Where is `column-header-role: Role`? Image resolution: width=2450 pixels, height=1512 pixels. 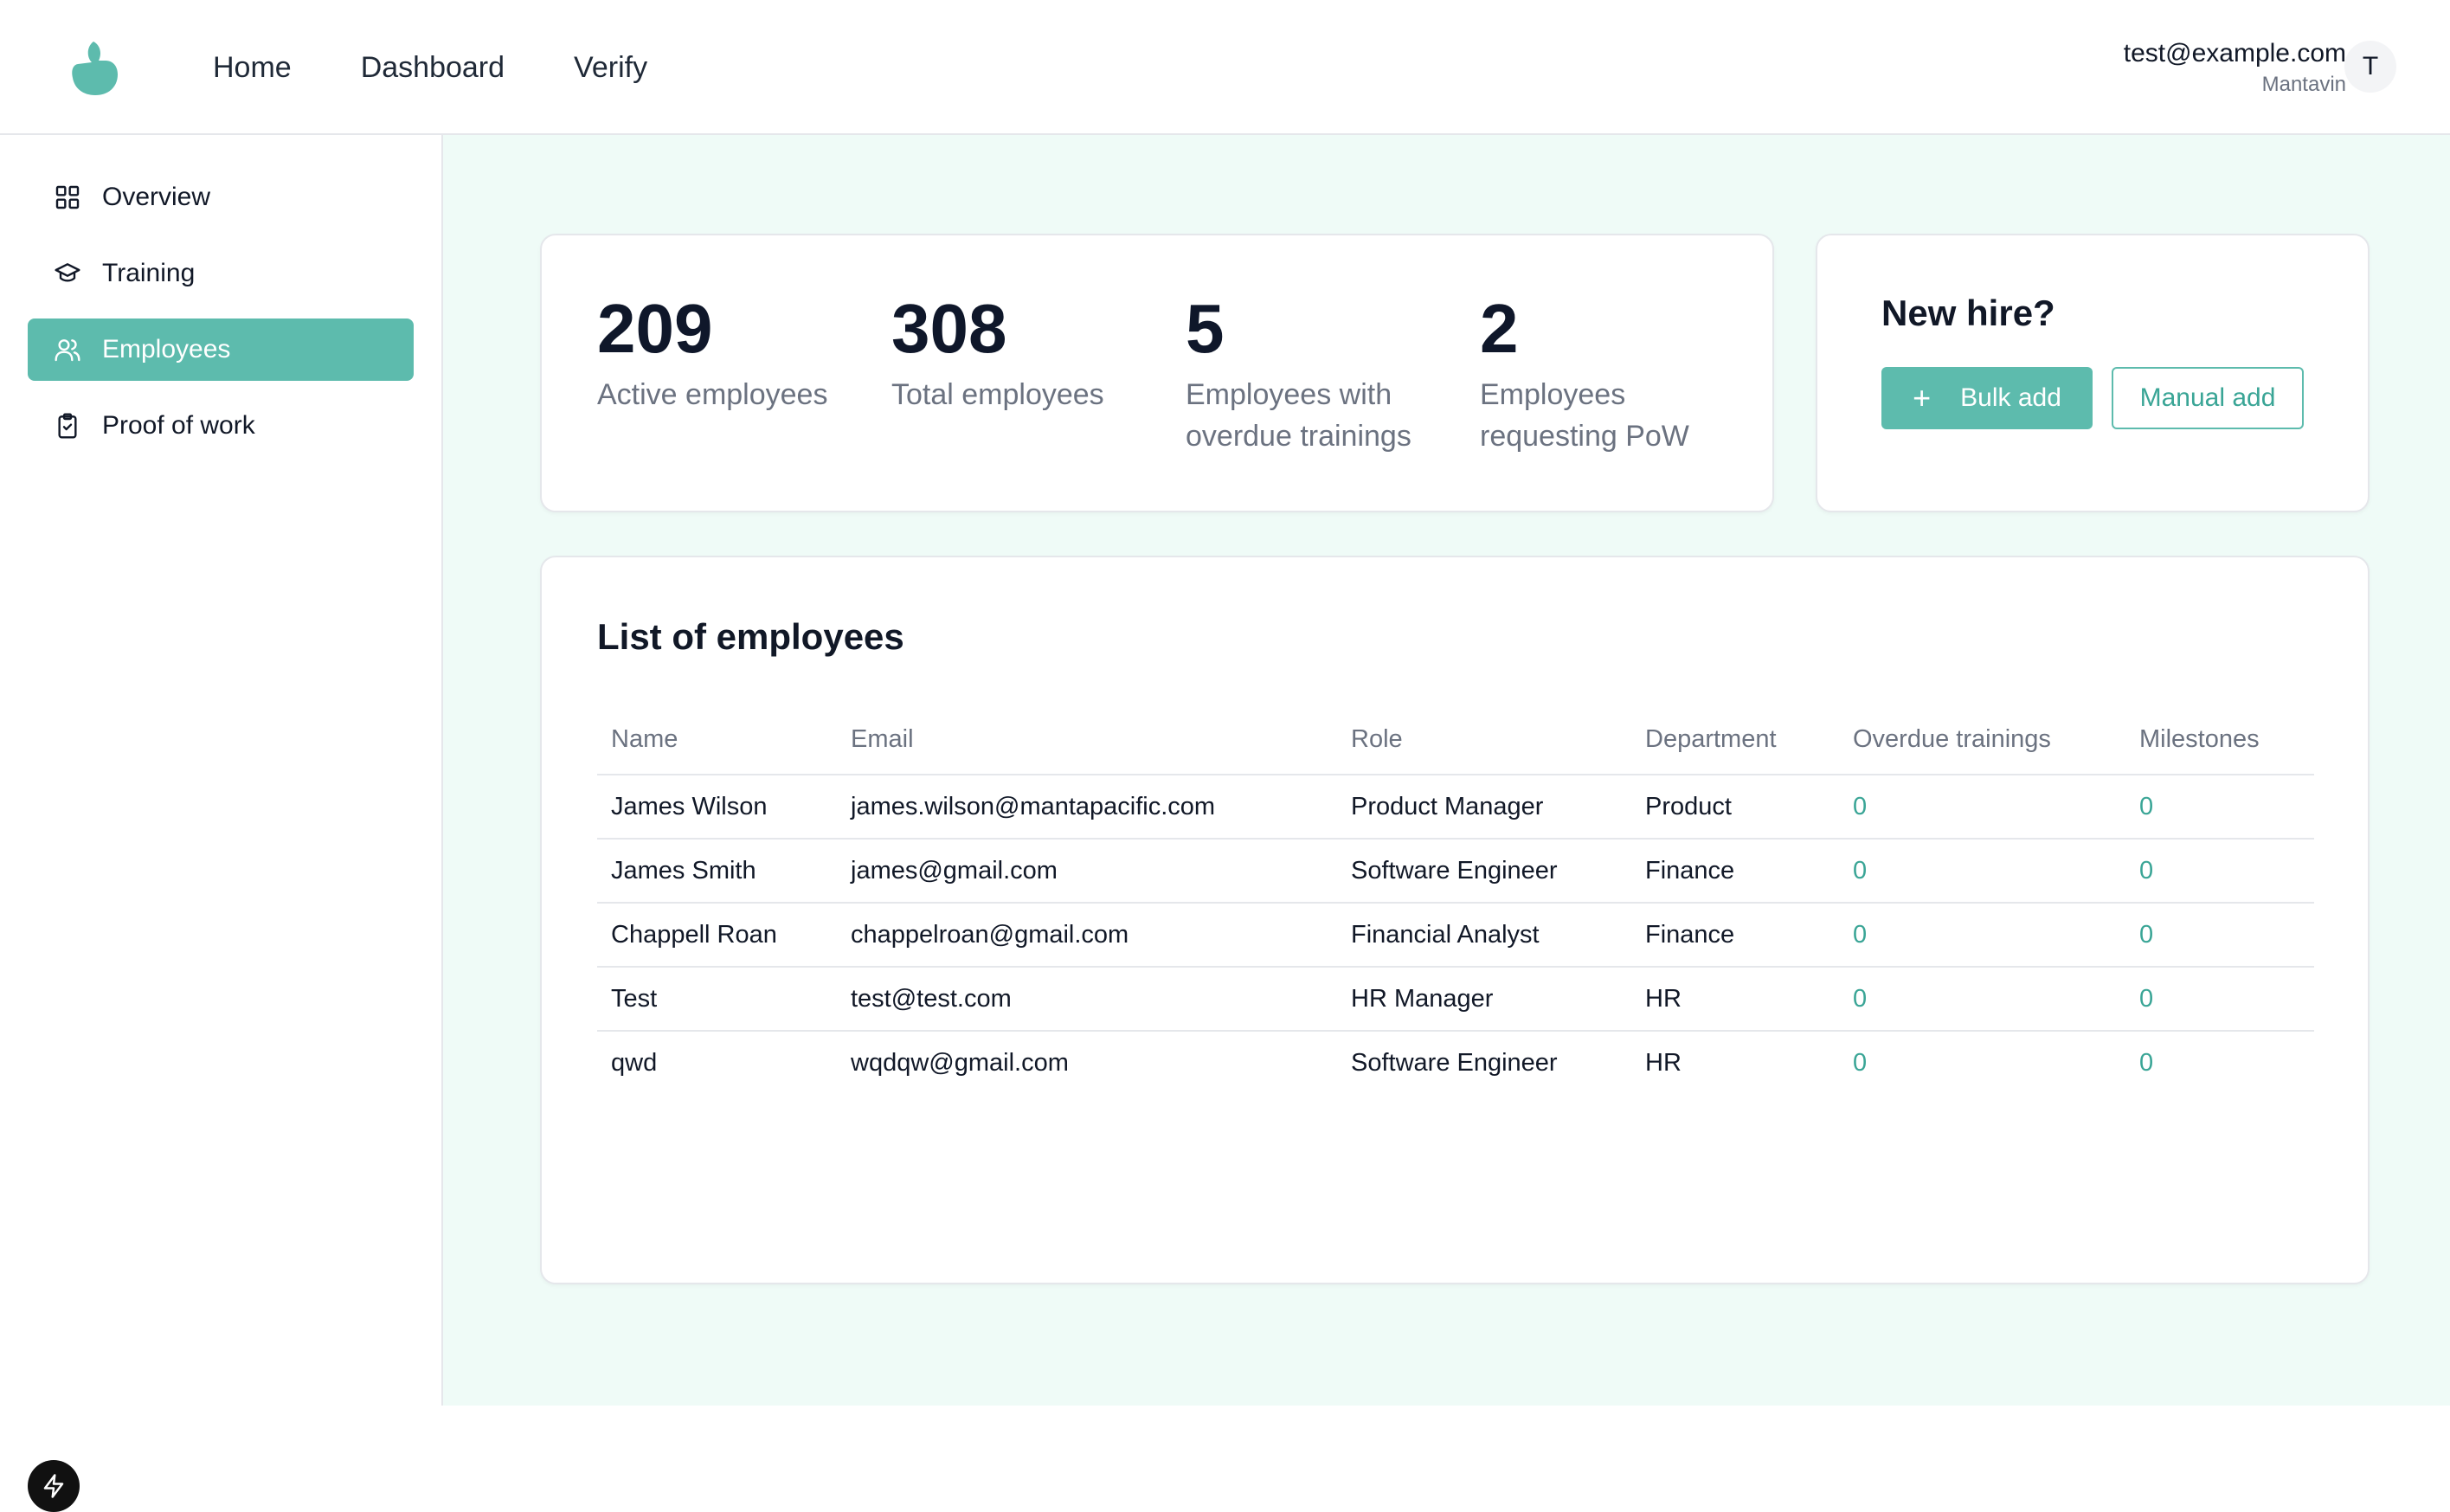
column-header-role: Role is located at coordinates (1484, 740).